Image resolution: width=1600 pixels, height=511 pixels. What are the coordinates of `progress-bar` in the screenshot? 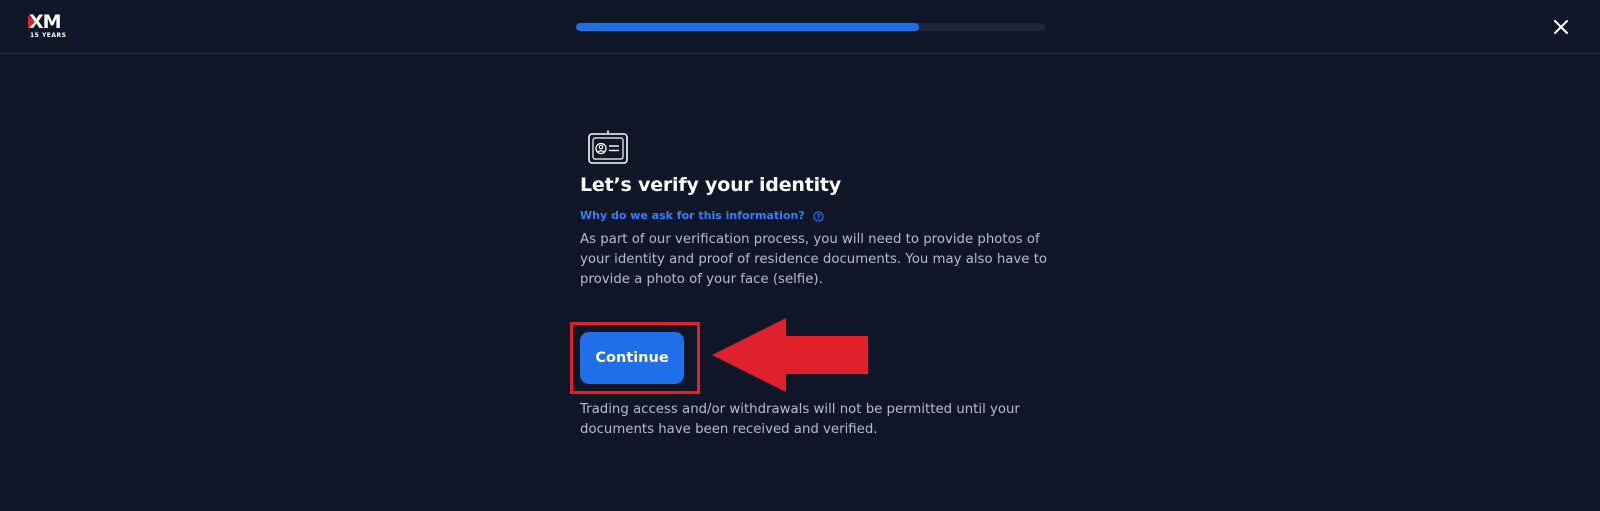 It's located at (811, 27).